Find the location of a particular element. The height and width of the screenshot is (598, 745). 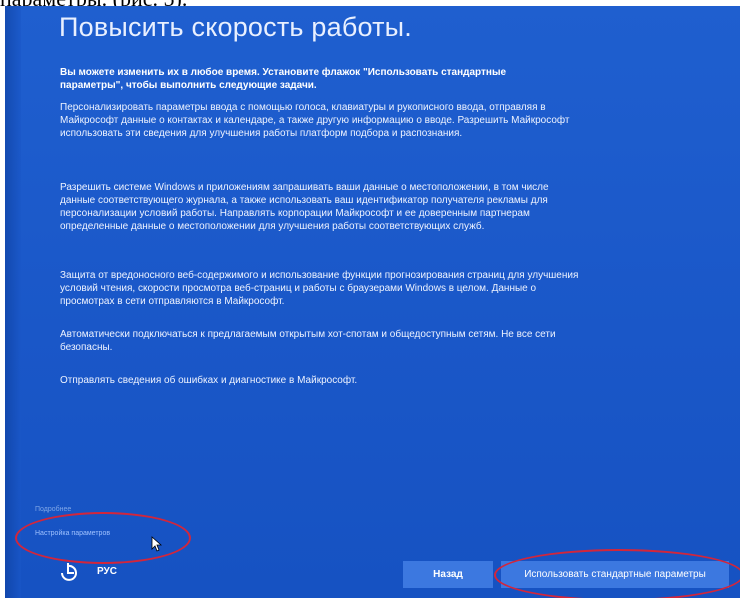

more-info-link: Подробнее is located at coordinates (53, 509).